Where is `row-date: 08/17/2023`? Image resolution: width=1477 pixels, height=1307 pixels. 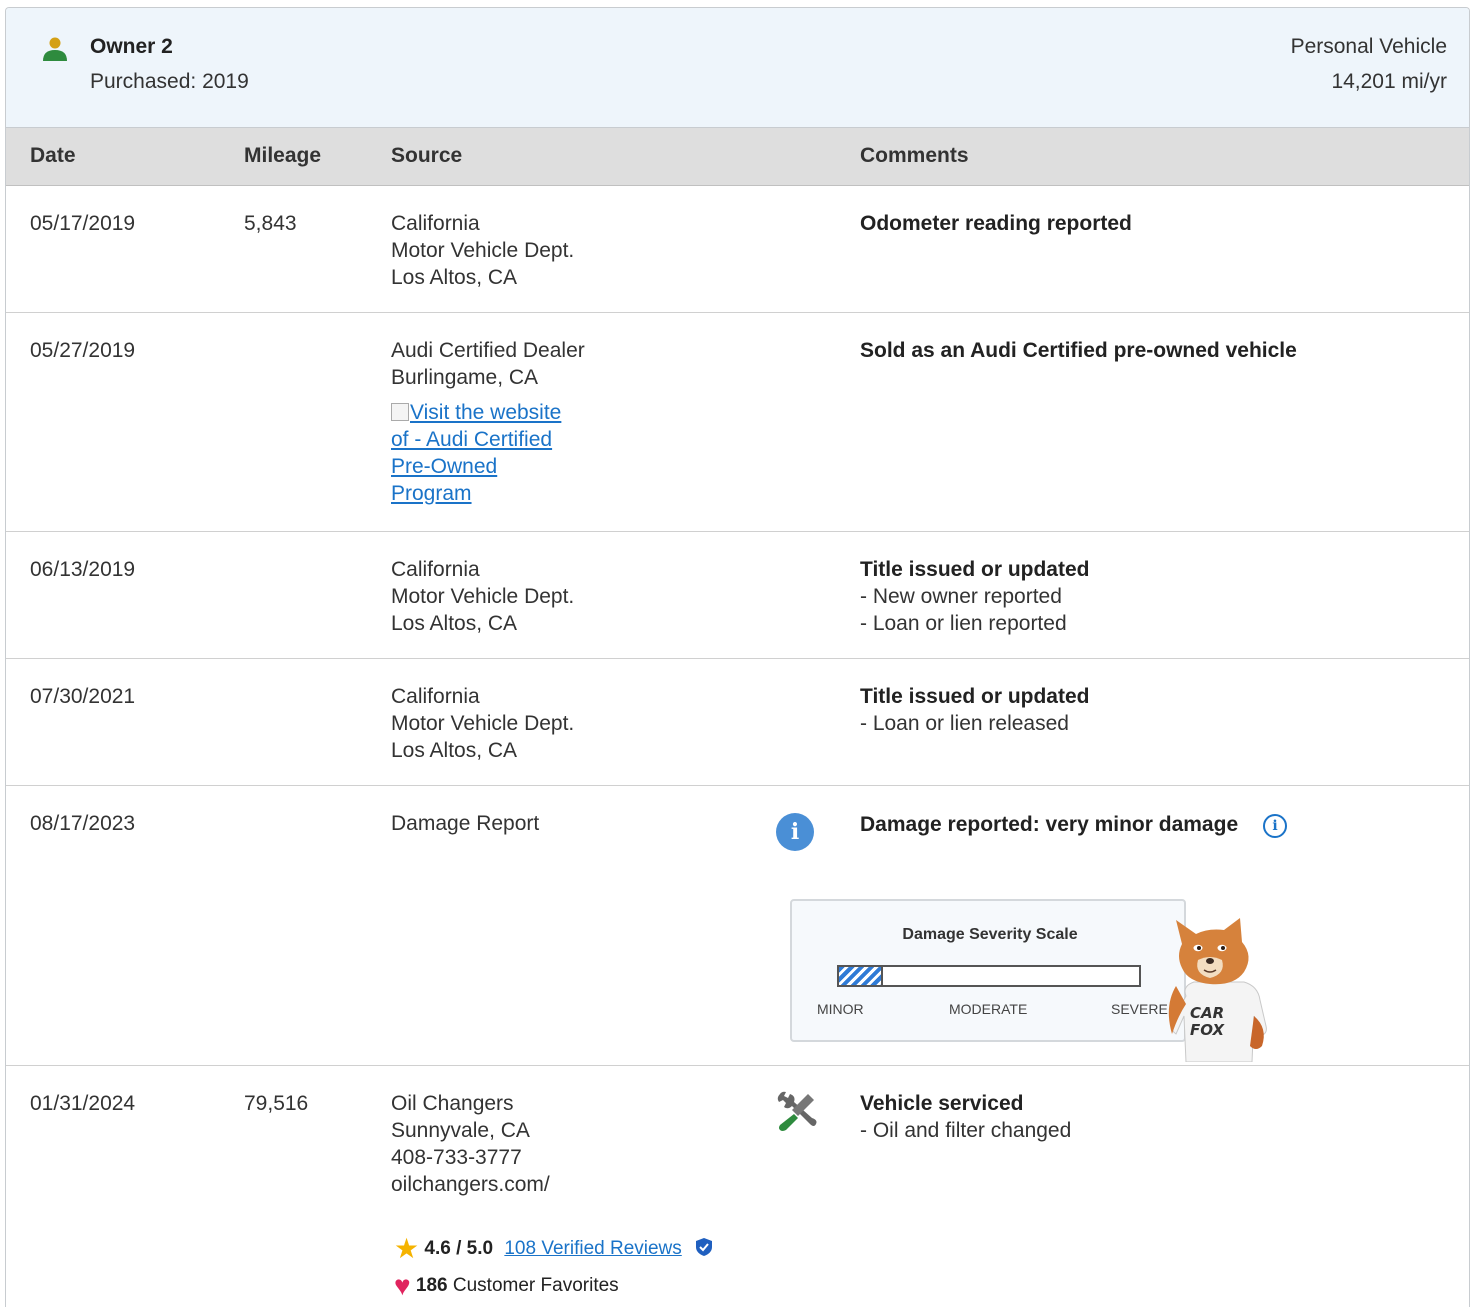
row-date: 08/17/2023 is located at coordinates (83, 823).